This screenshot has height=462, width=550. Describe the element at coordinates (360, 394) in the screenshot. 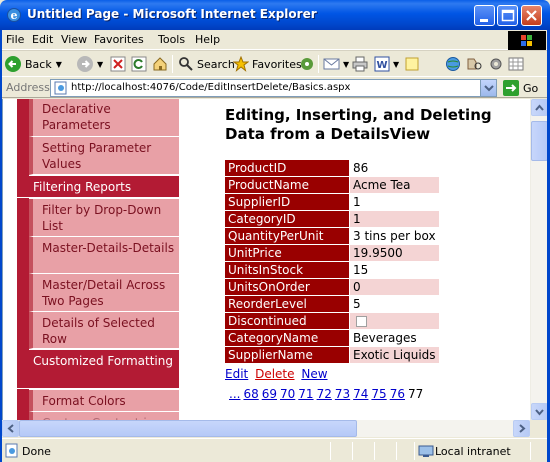

I see `pager-link: 74` at that location.